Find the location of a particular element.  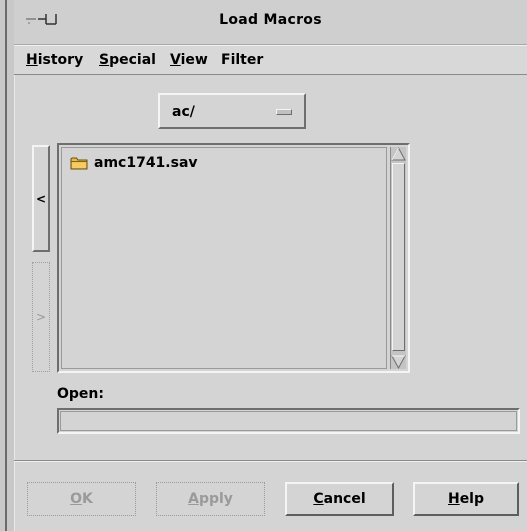

menu-history-mnemonic: H is located at coordinates (32, 60).